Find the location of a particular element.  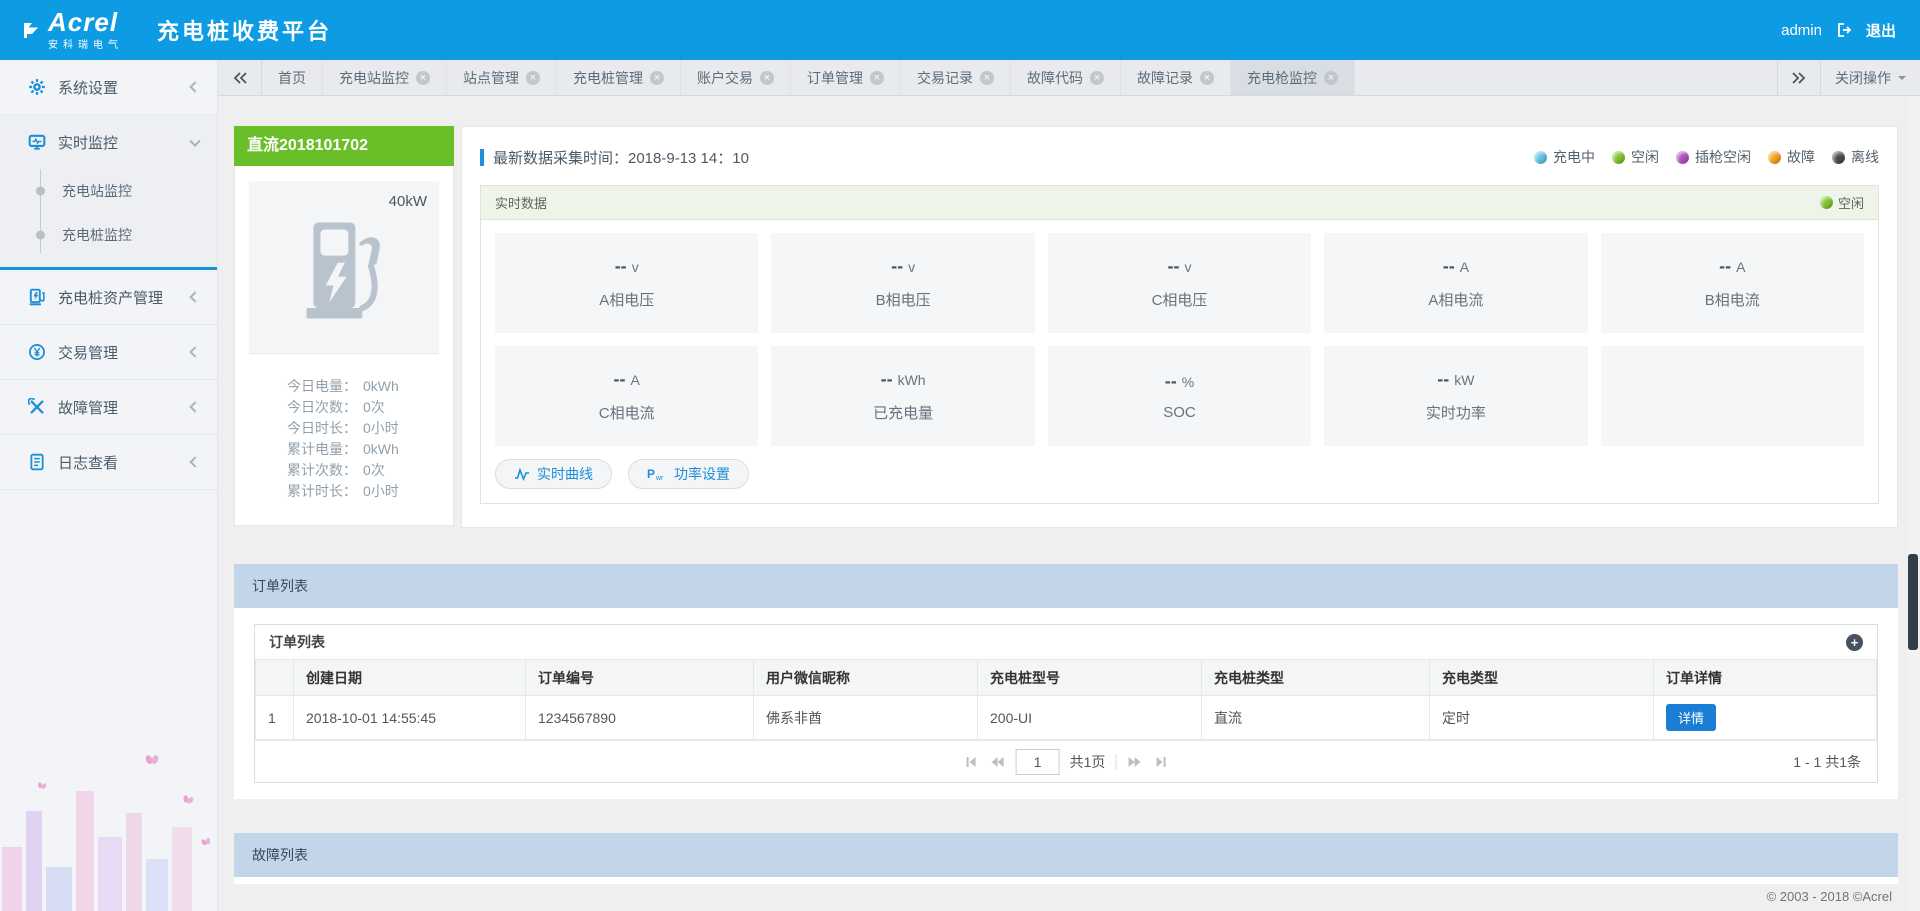

sidebar-submenu: 充电站监控 充电桩监控 is located at coordinates (108, 218).